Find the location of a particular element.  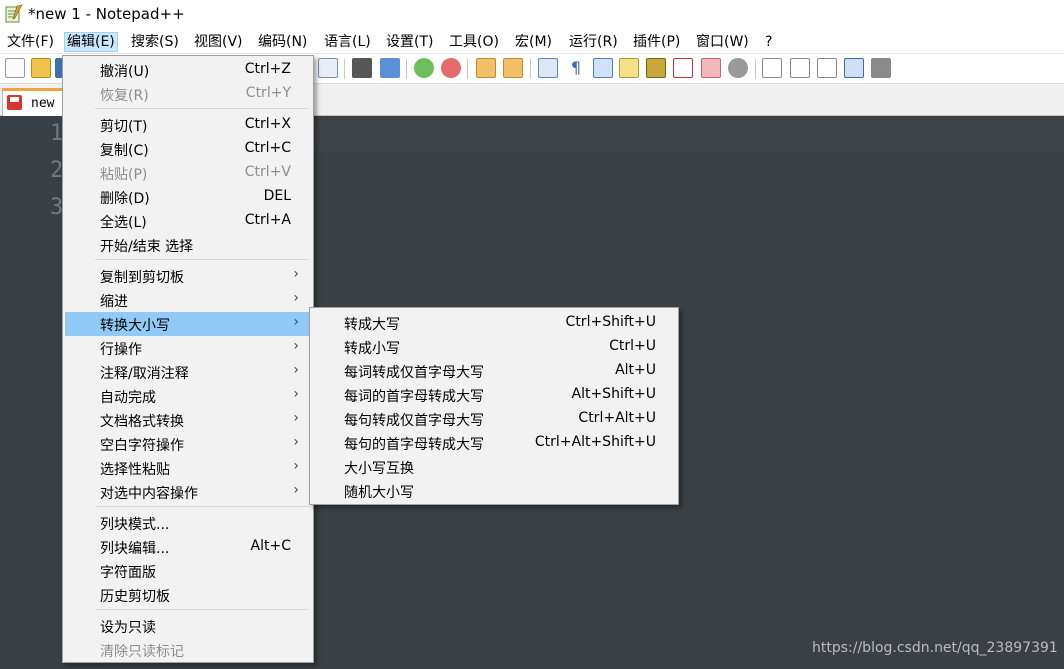

monitoring-icon is located at coordinates (738, 68).